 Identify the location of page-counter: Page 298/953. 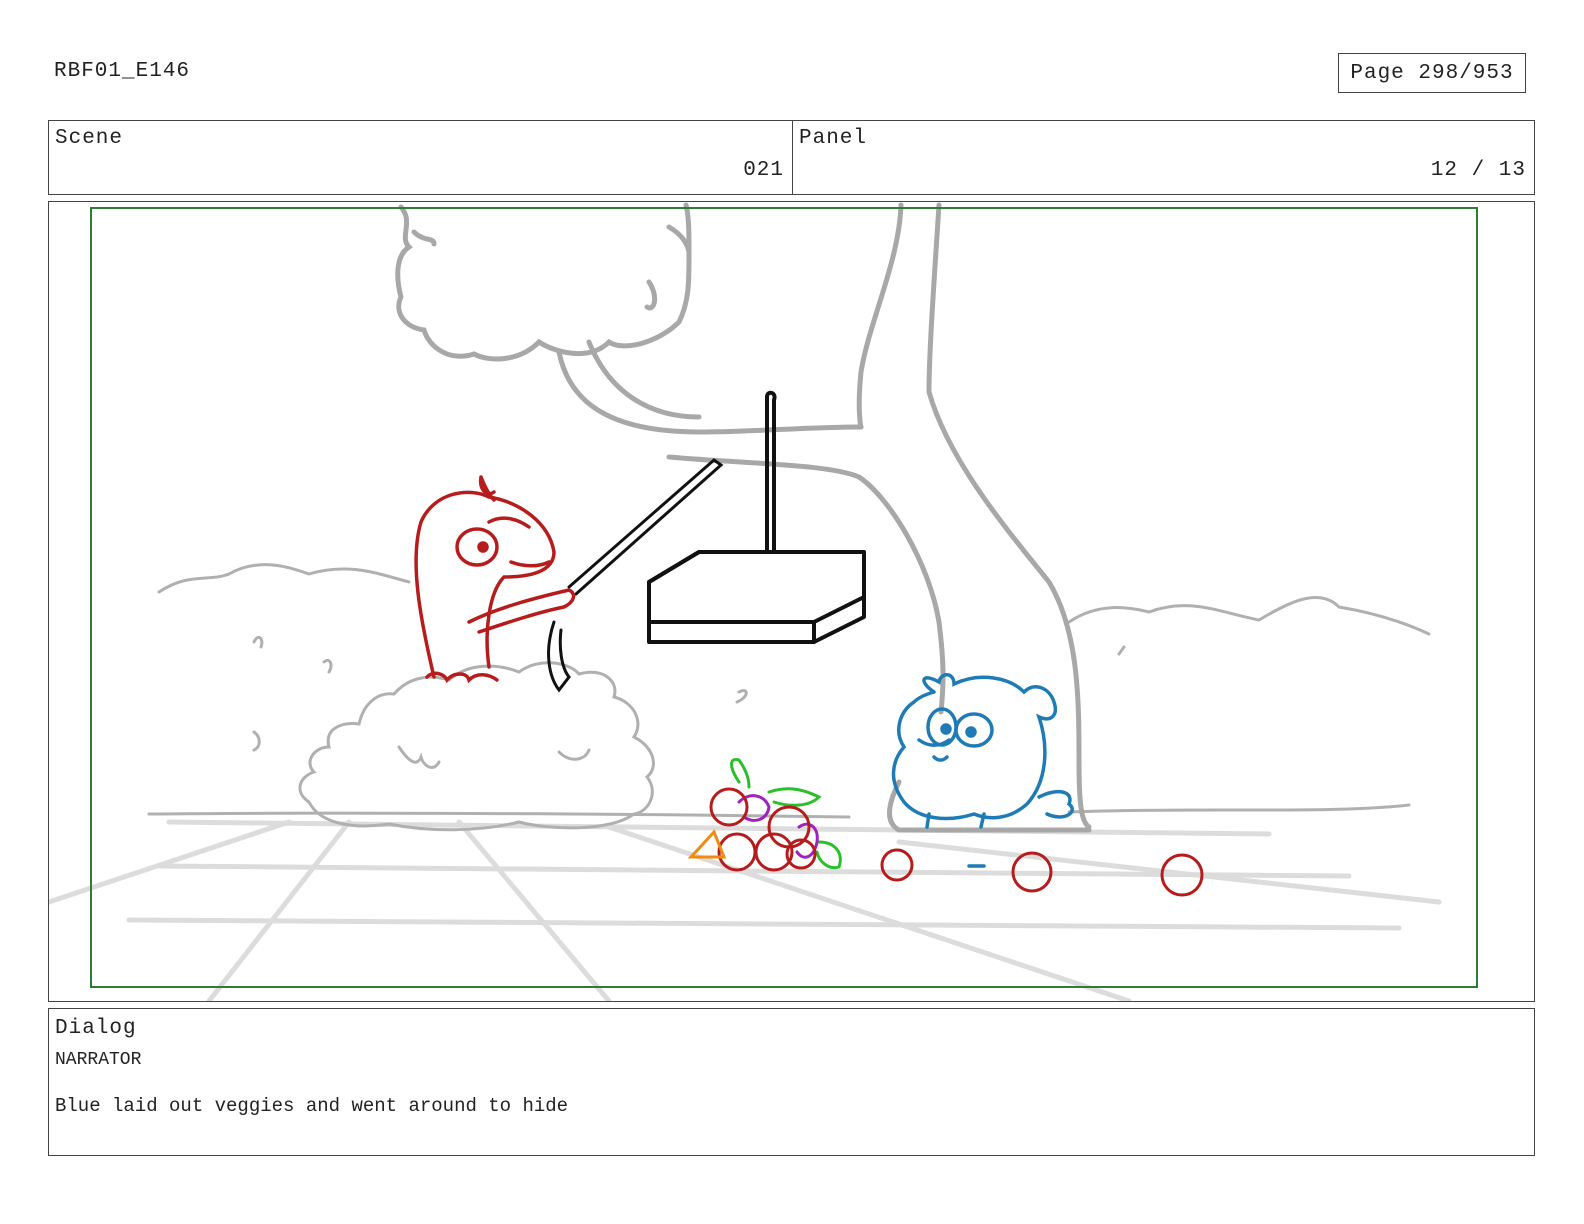
(1432, 73).